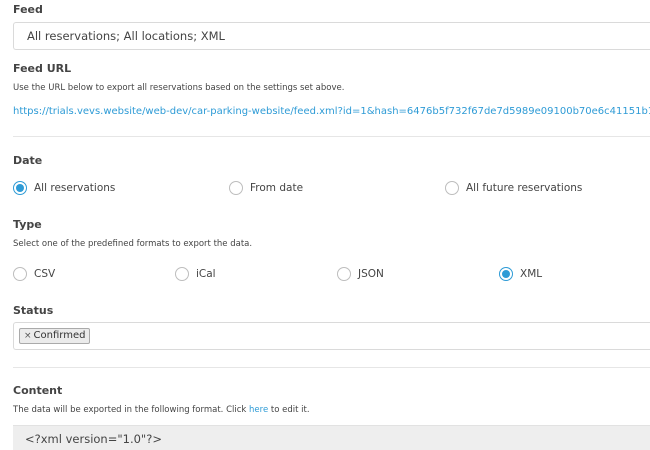 This screenshot has height=450, width=650. What do you see at coordinates (331, 437) in the screenshot?
I see `content-code: <?xml version="1.0"?>` at bounding box center [331, 437].